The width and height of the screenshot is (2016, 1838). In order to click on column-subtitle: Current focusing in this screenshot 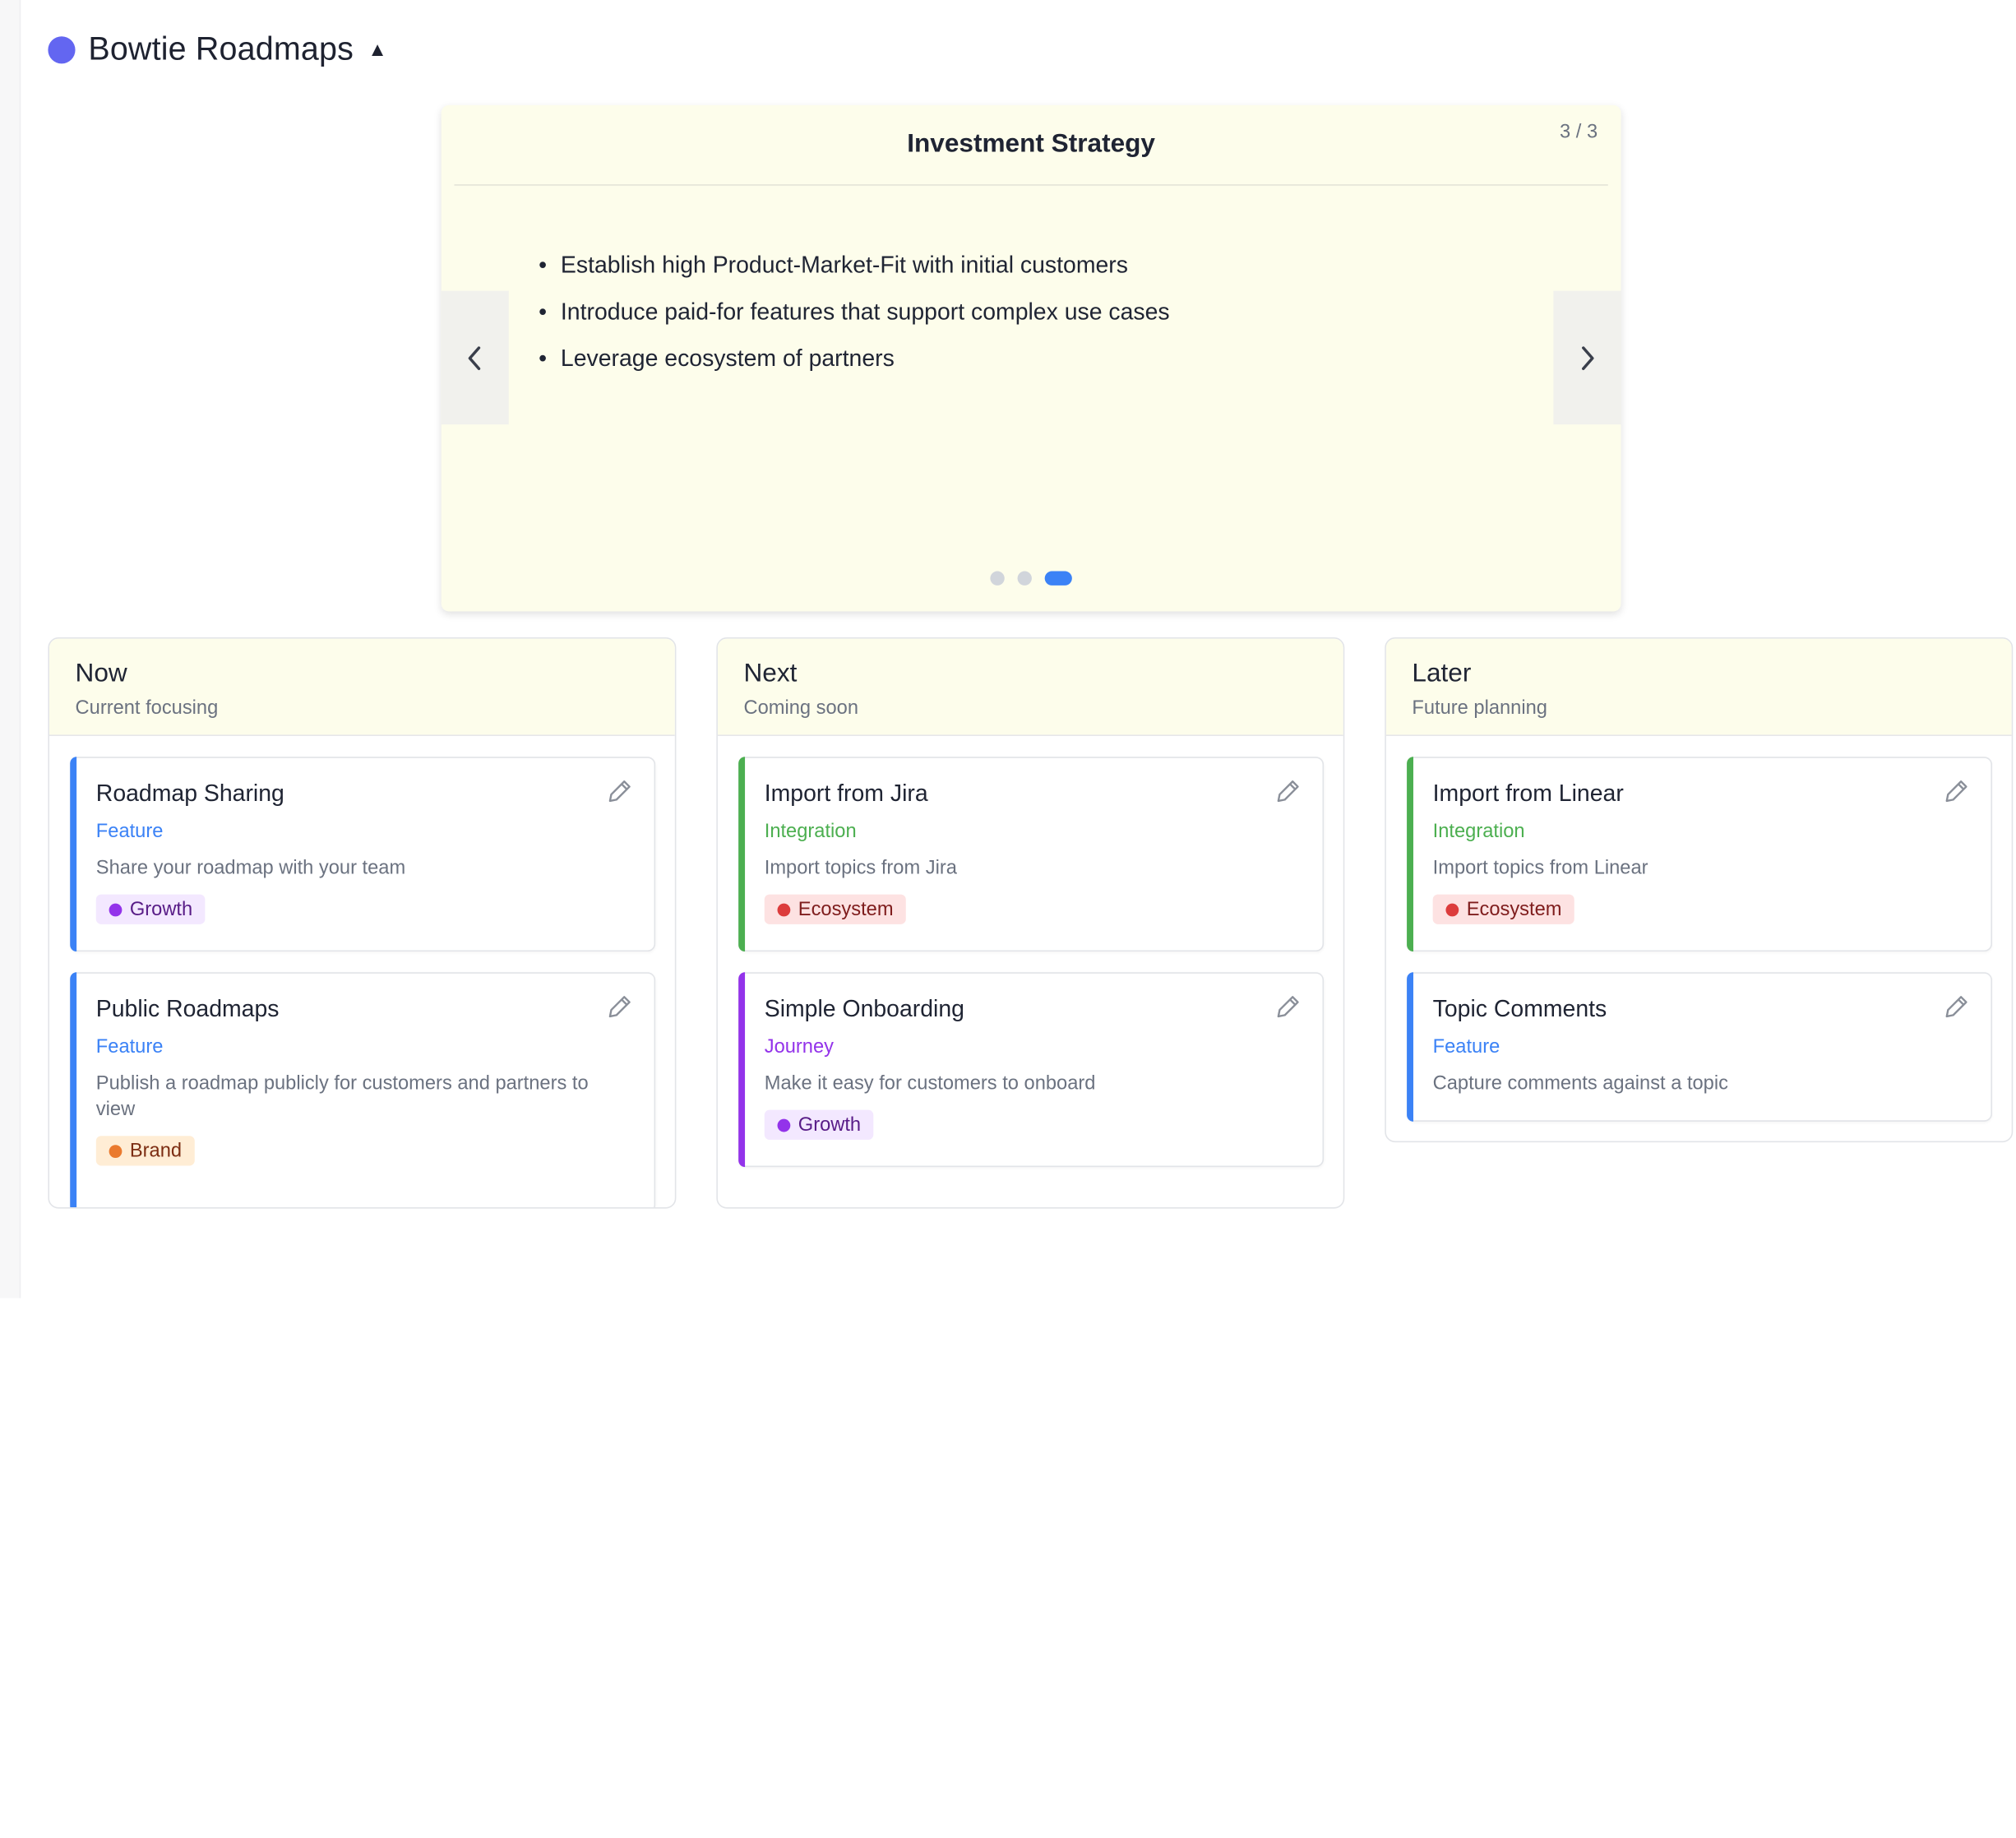, I will do `click(147, 708)`.